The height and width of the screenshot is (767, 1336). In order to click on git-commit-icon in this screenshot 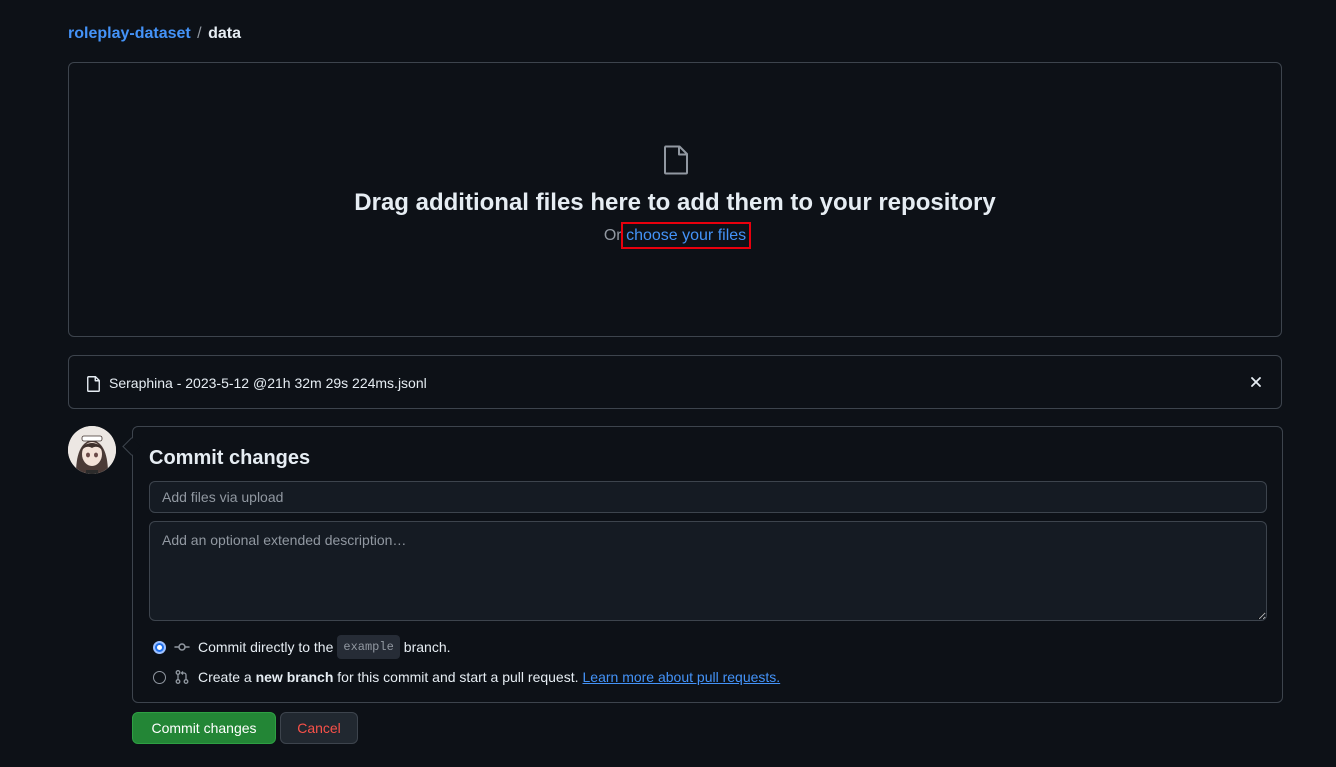, I will do `click(182, 647)`.